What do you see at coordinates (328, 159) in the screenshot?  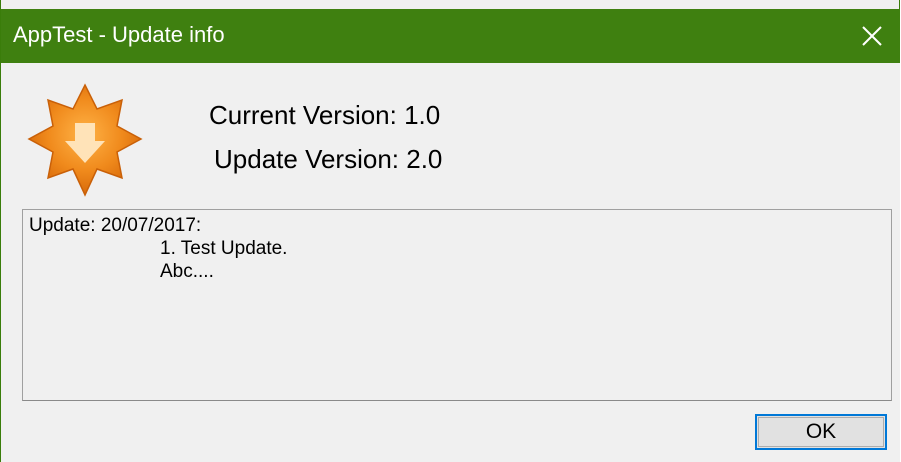 I see `update-version-label: Update Version: 2.0` at bounding box center [328, 159].